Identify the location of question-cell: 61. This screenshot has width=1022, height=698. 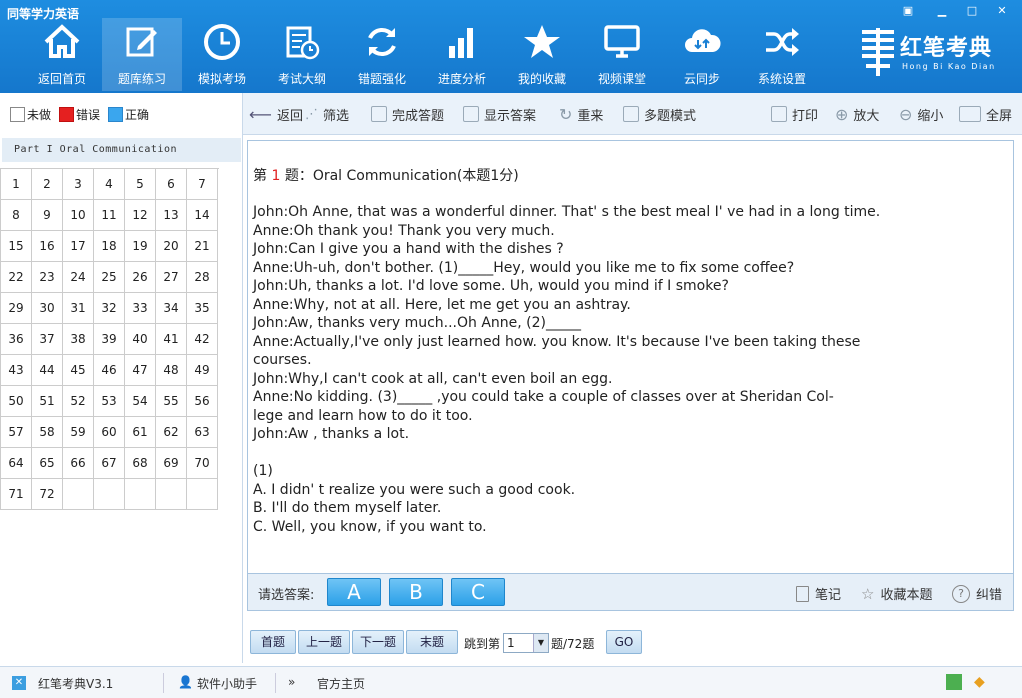
(140, 432).